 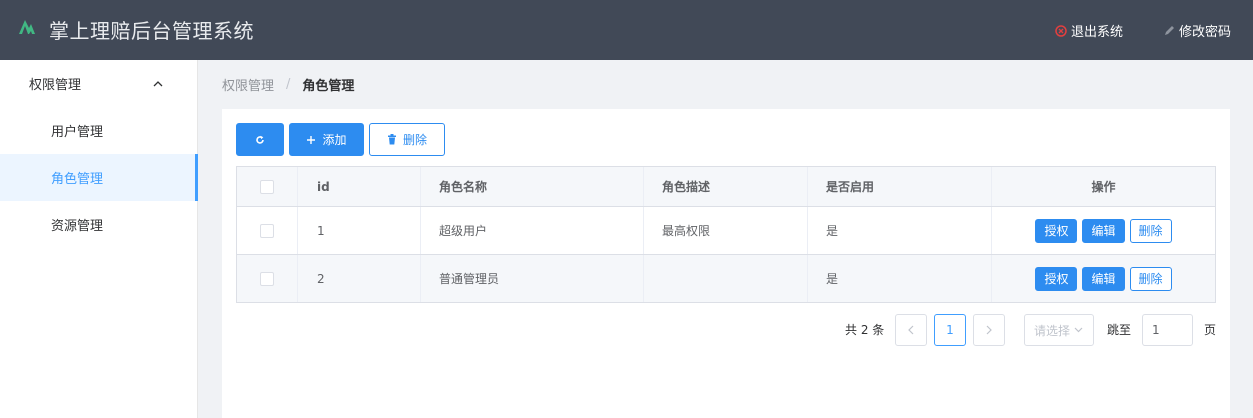 What do you see at coordinates (414, 140) in the screenshot?
I see `bulk-delete-label: 删除` at bounding box center [414, 140].